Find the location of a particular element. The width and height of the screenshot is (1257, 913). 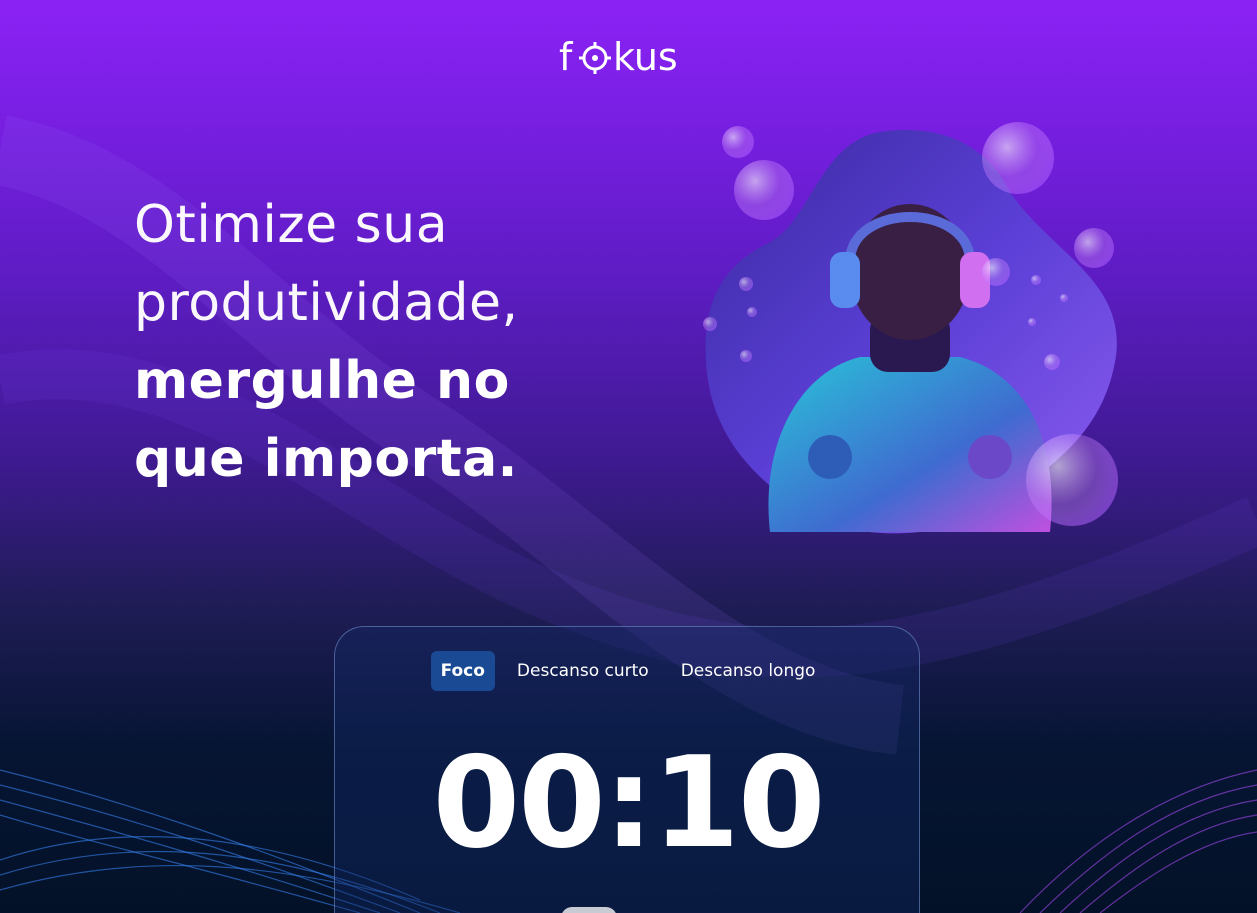

logo-wordmark: f kus is located at coordinates (618, 56).